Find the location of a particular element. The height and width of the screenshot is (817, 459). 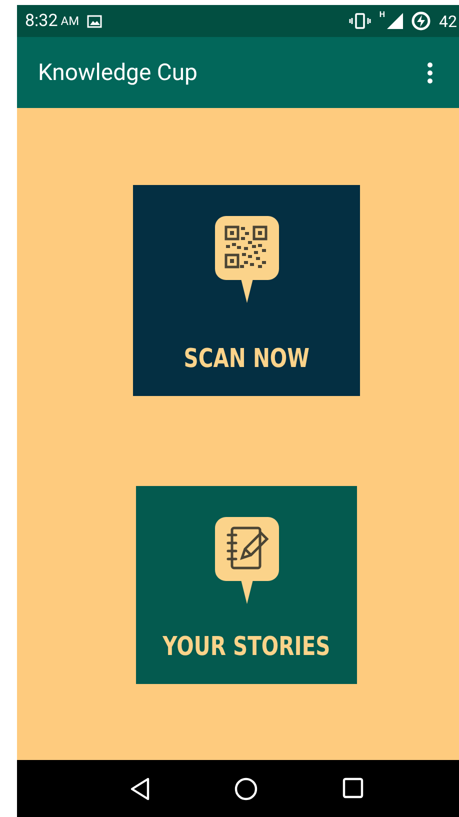

image-icon is located at coordinates (94, 21).